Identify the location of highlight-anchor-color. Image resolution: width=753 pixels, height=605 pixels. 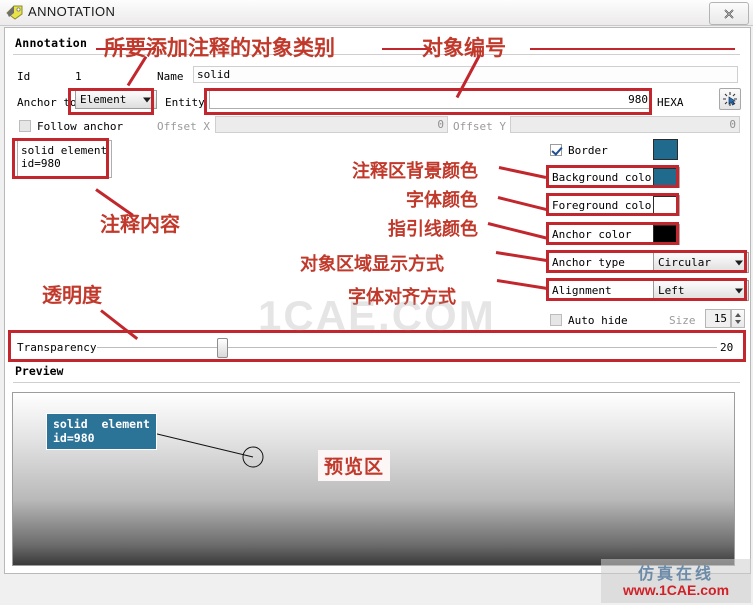
(612, 233).